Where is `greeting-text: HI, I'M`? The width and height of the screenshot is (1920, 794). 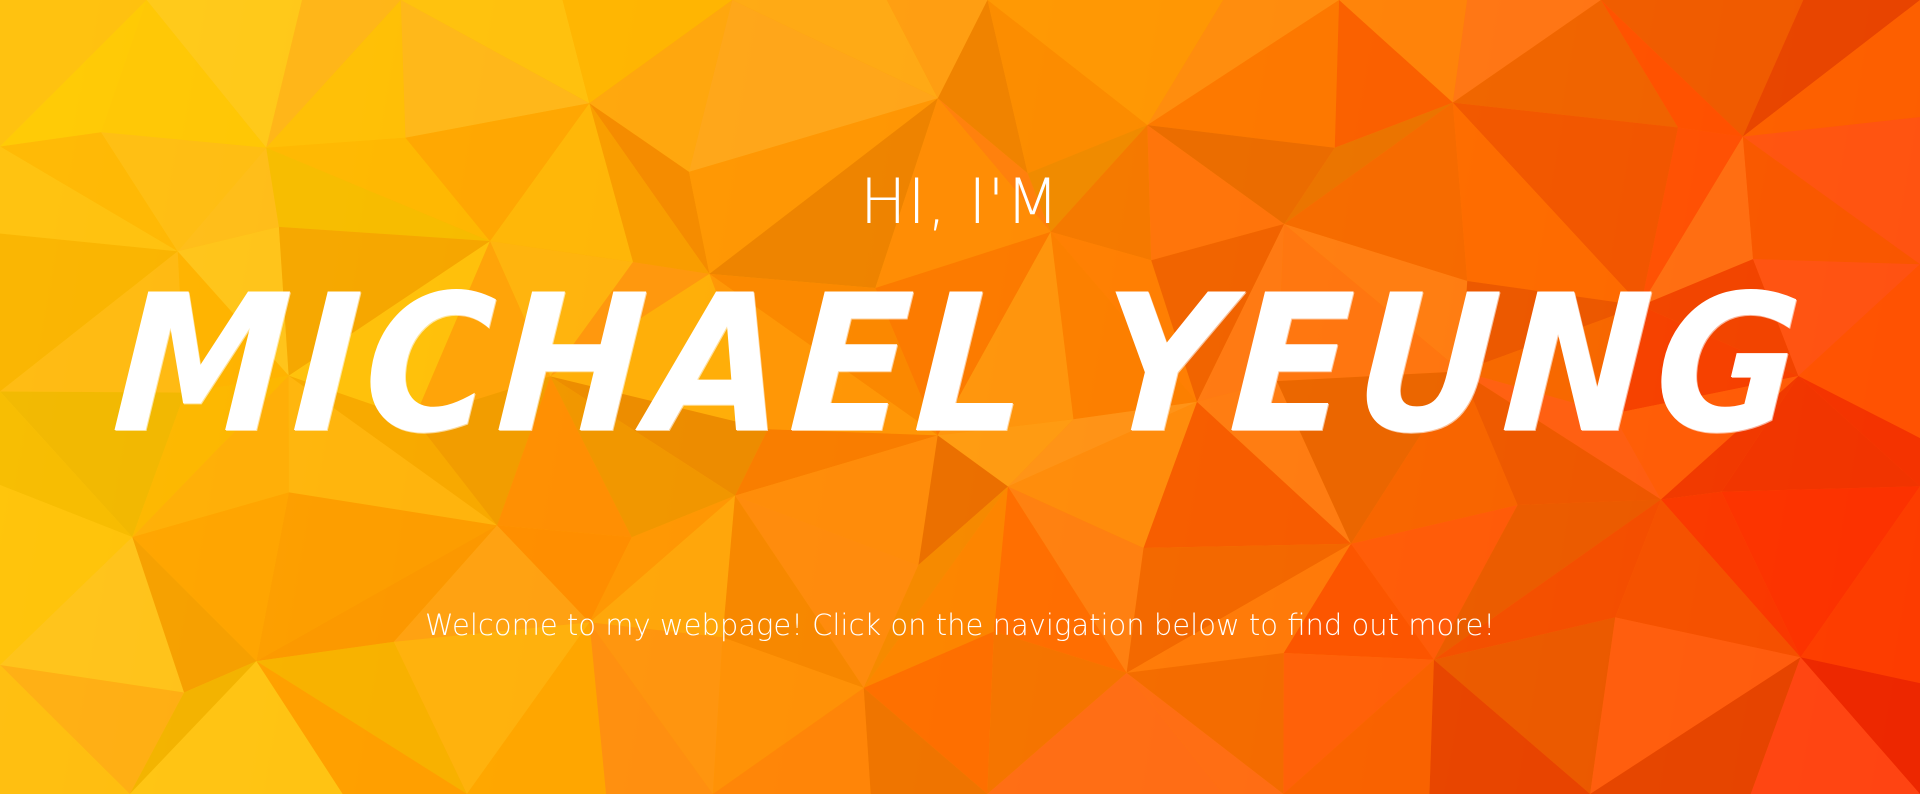 greeting-text: HI, I'M is located at coordinates (960, 201).